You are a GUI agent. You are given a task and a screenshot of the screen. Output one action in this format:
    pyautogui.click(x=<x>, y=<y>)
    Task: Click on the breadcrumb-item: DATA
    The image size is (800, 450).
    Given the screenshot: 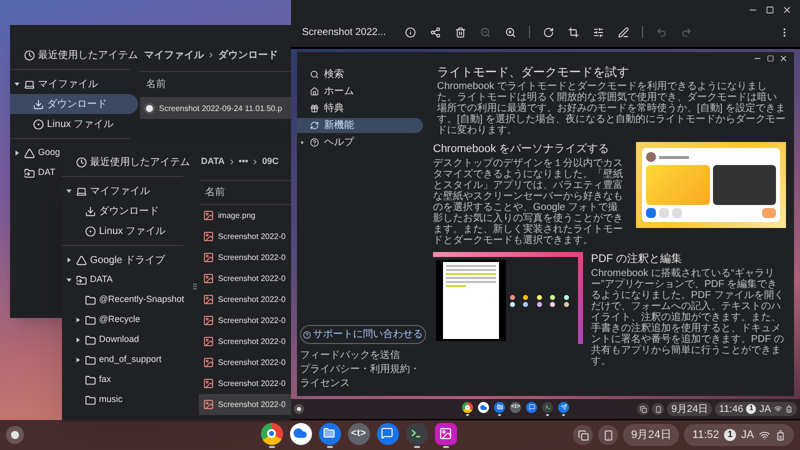 What is the action you would take?
    pyautogui.click(x=213, y=162)
    